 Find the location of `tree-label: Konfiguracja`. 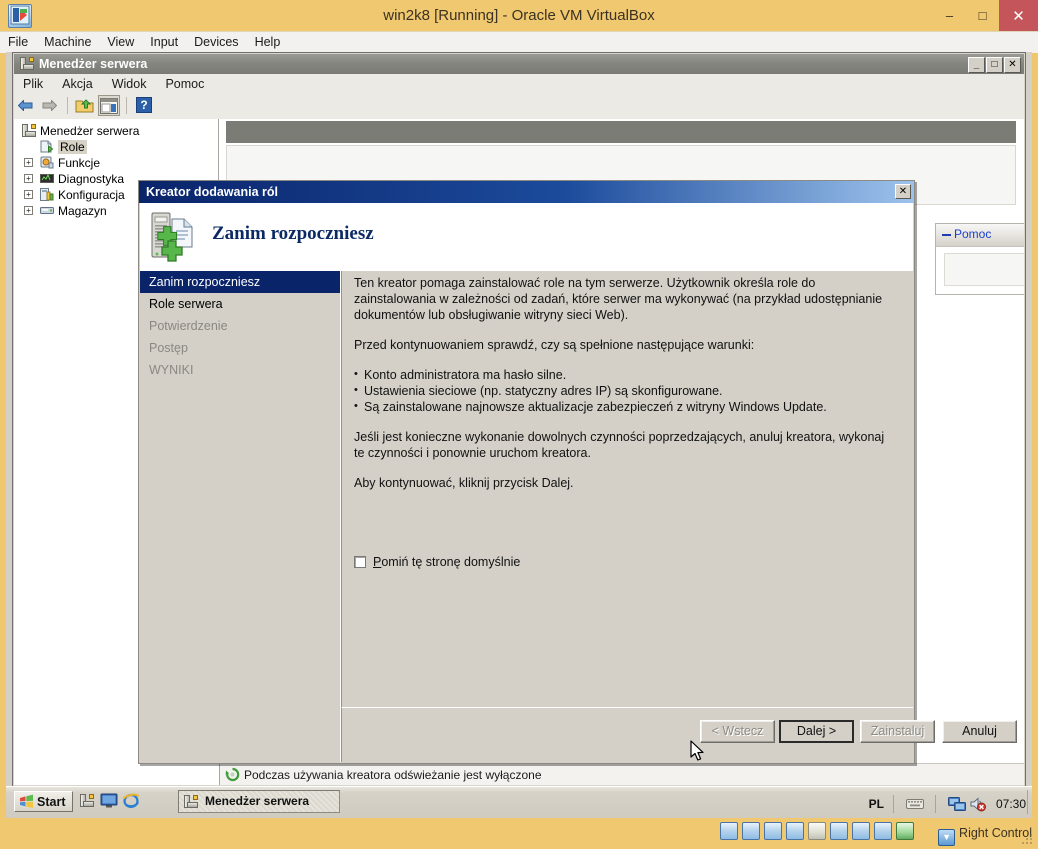

tree-label: Konfiguracja is located at coordinates (91, 195).